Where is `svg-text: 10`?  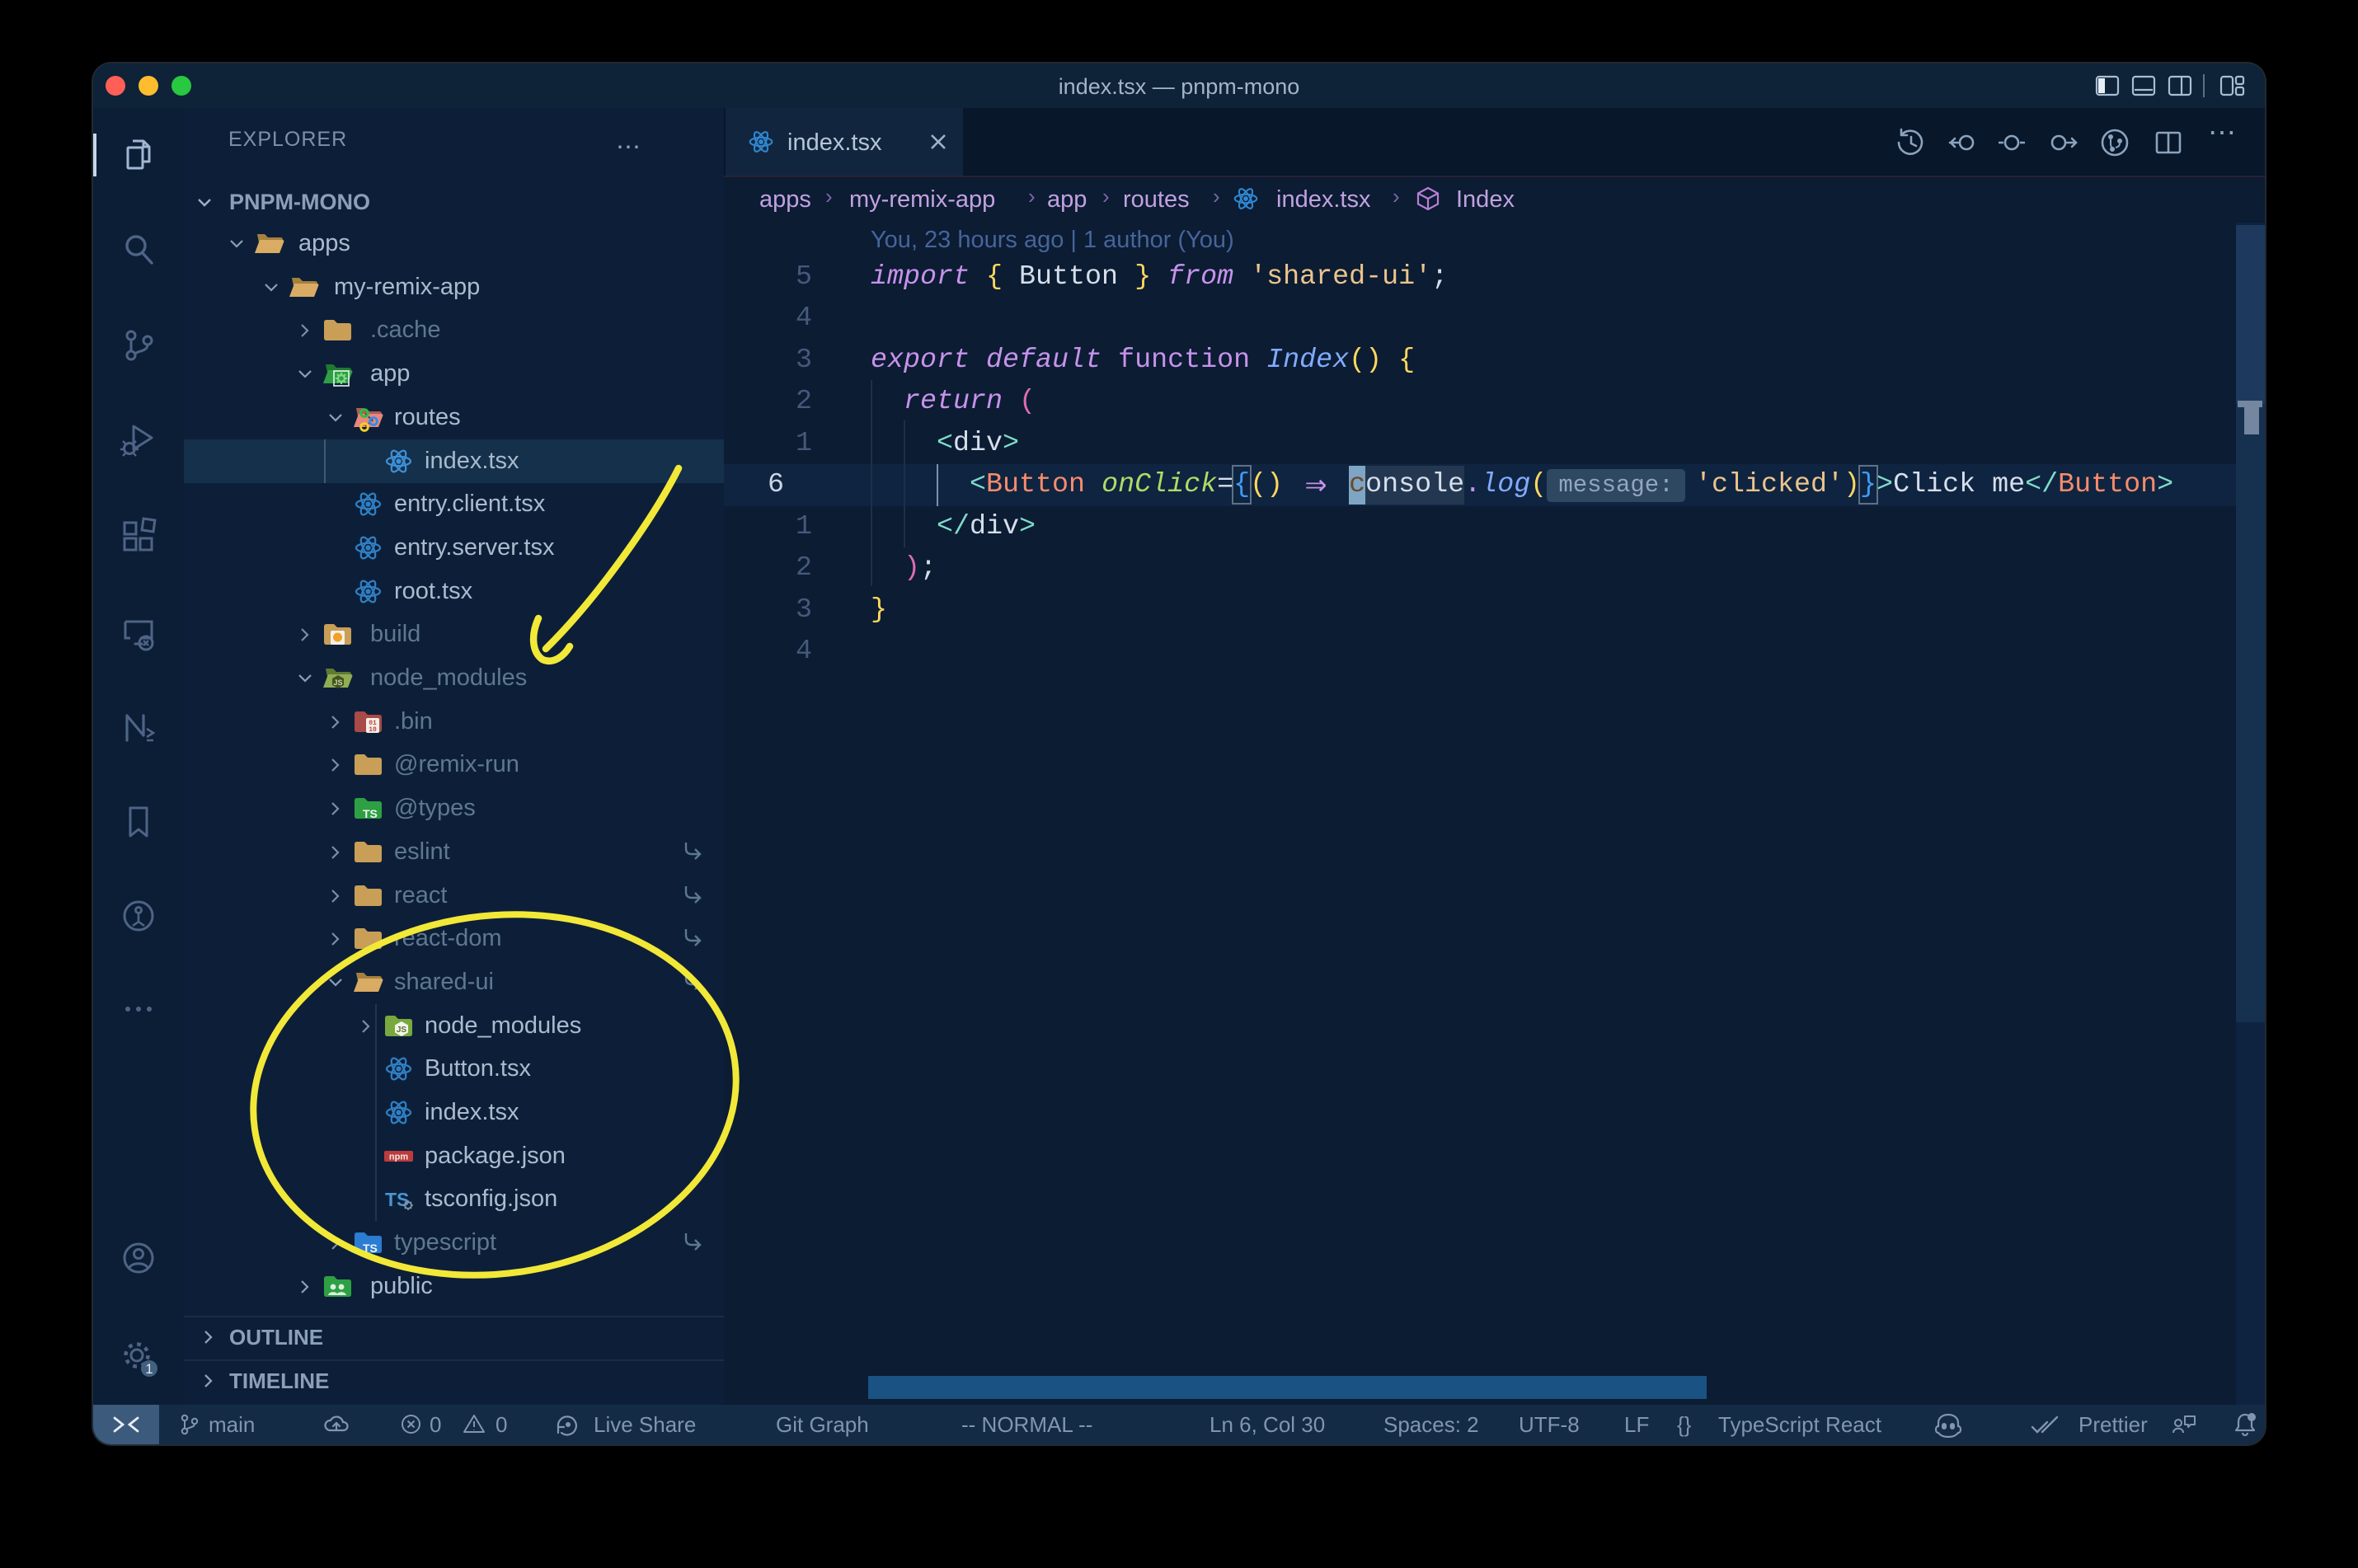
svg-text: 10 is located at coordinates (373, 730).